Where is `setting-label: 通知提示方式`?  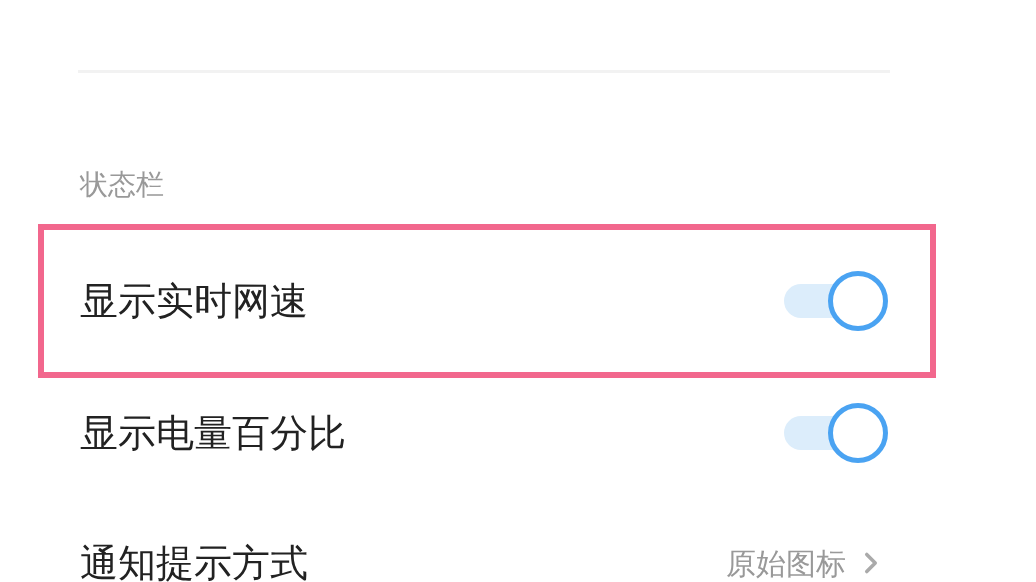
setting-label: 通知提示方式 is located at coordinates (194, 561).